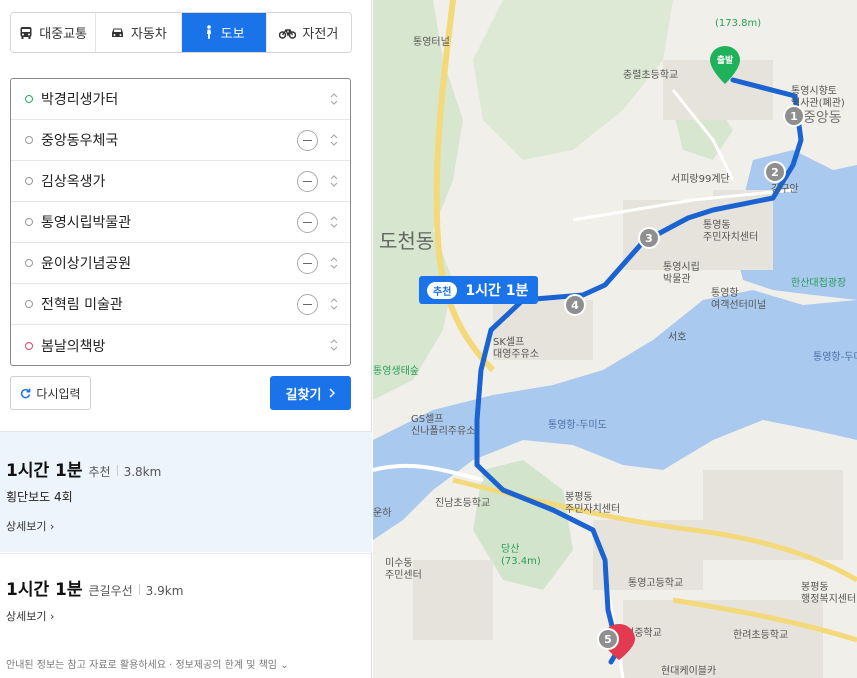  I want to click on stop-waypoint: 통영시립박물관, so click(180, 222).